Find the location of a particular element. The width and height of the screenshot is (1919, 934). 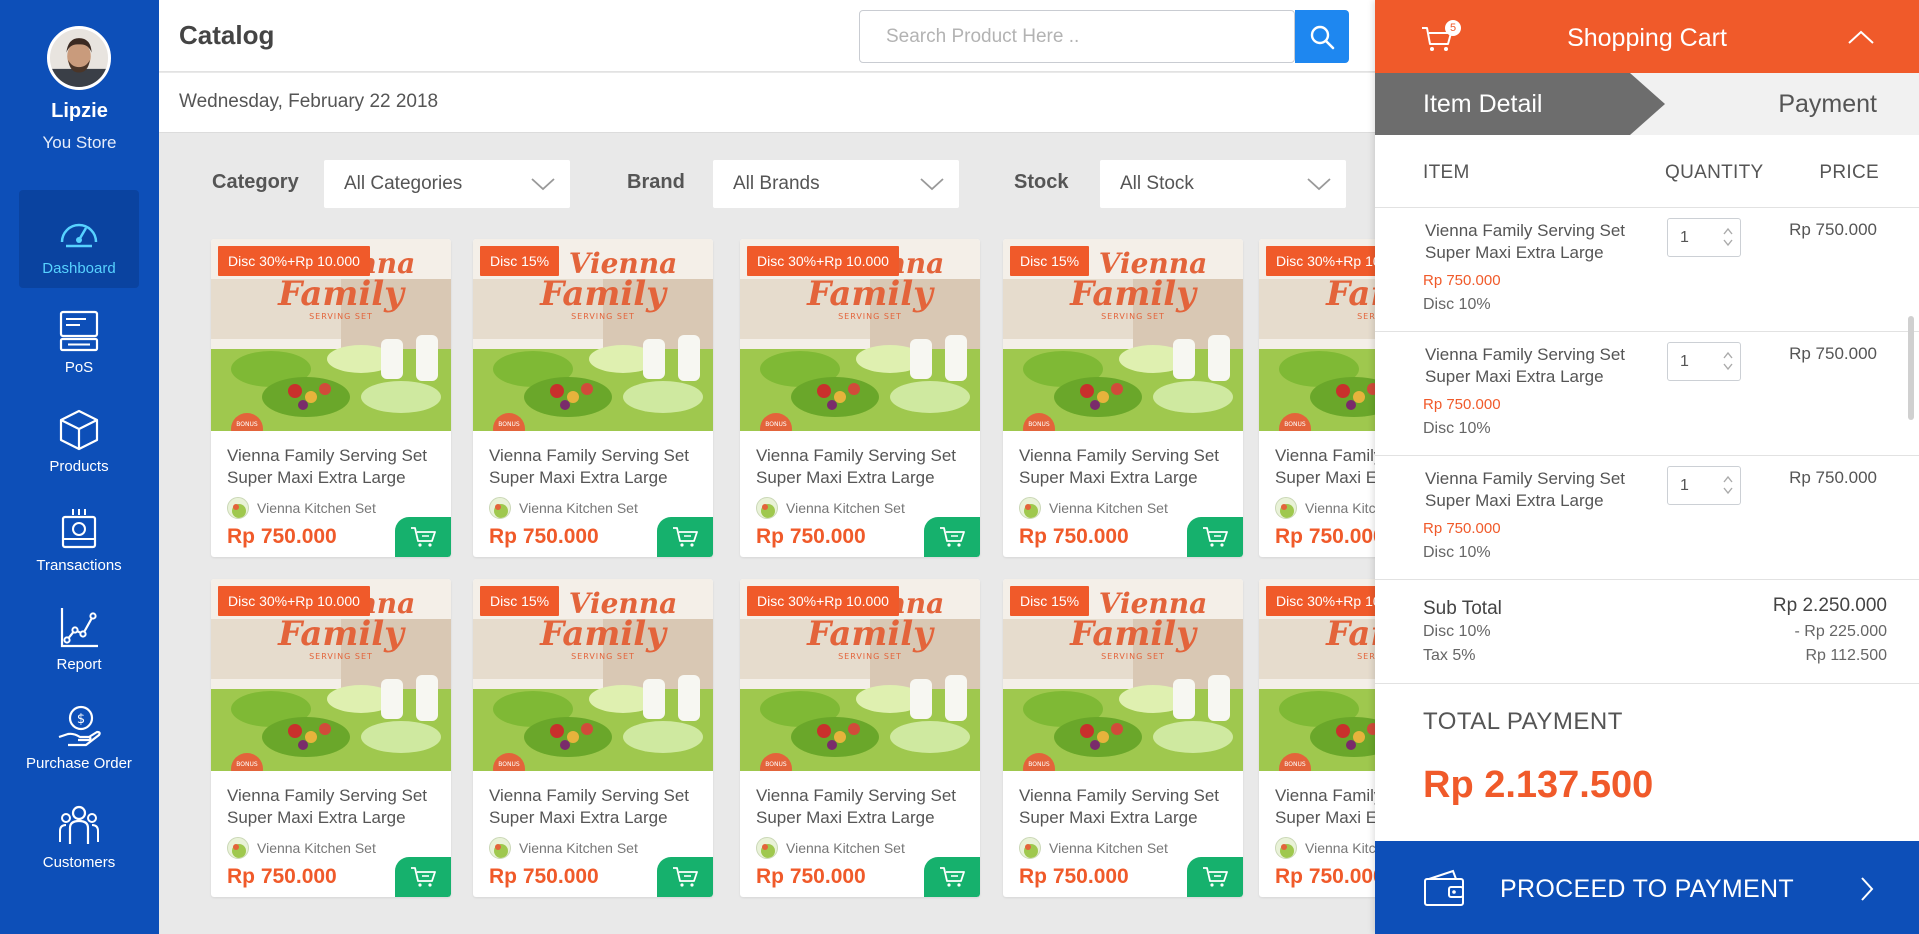

stock-select: All Stock is located at coordinates (1223, 184).